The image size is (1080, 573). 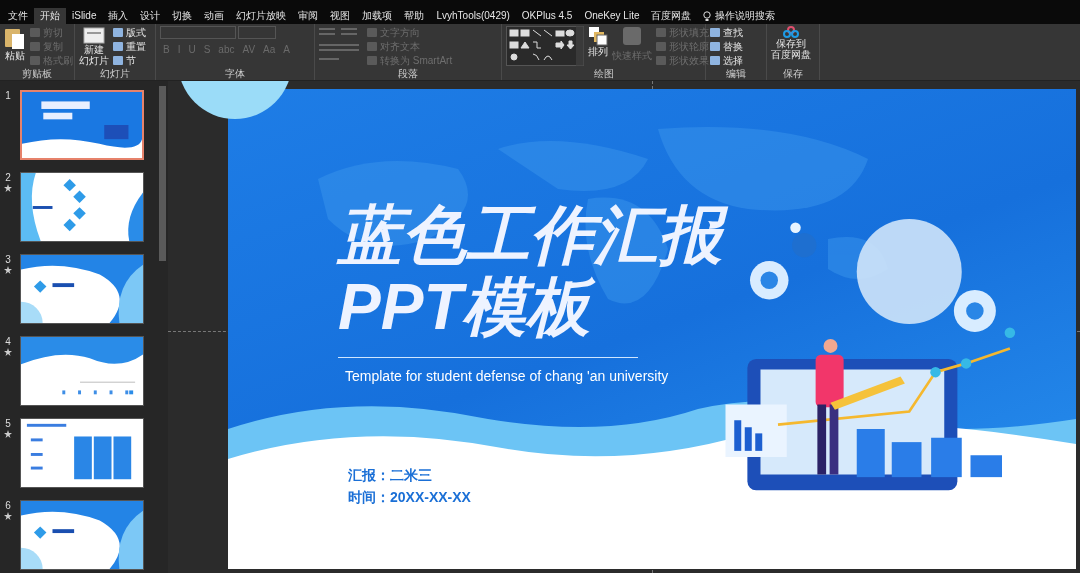 I want to click on slide-title: PPT模板, so click(x=707, y=307).